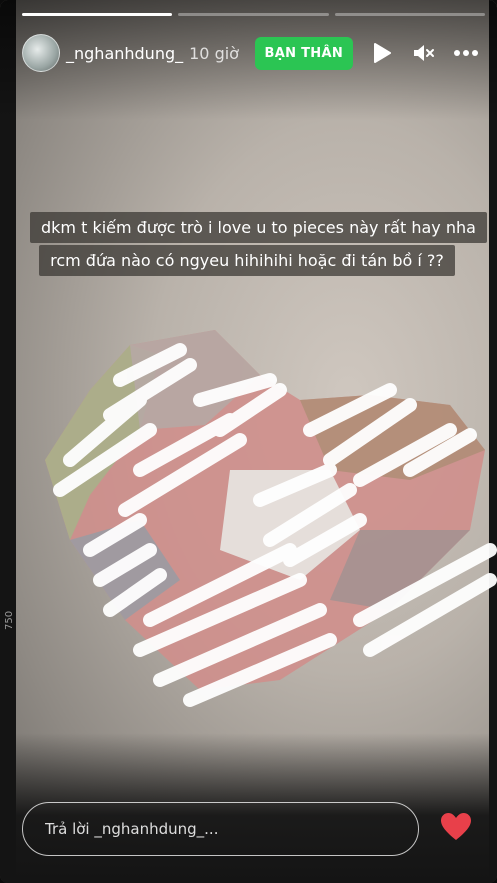 The height and width of the screenshot is (883, 497). What do you see at coordinates (456, 827) in the screenshot?
I see `heart-icon` at bounding box center [456, 827].